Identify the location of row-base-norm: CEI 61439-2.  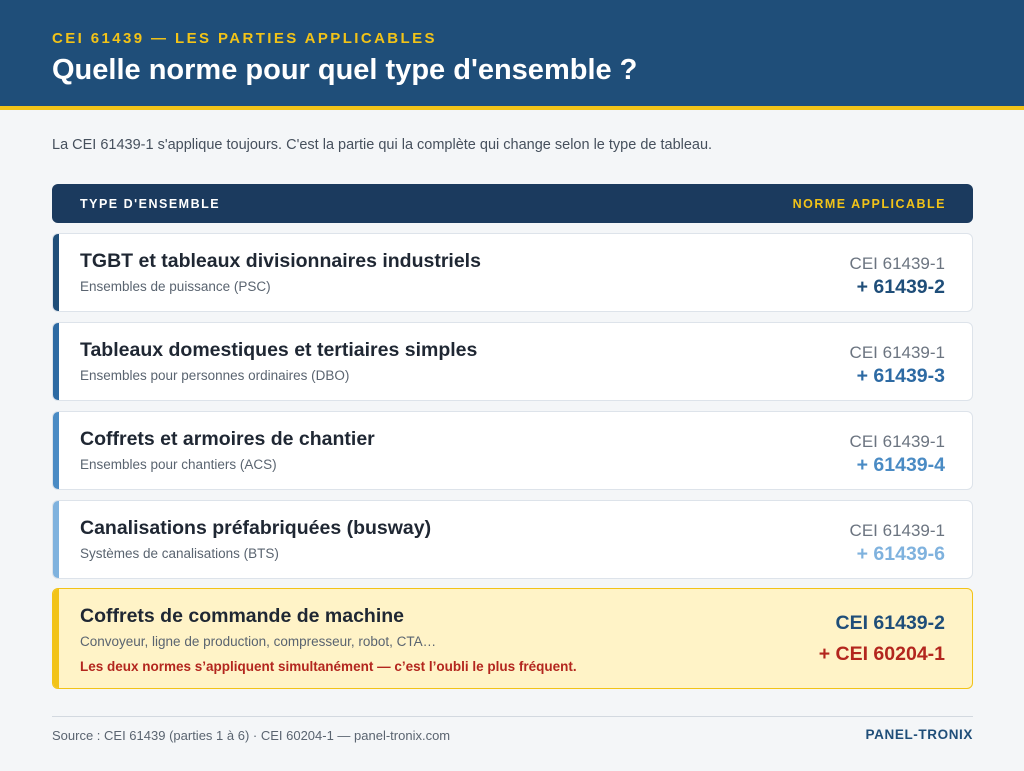
(890, 623).